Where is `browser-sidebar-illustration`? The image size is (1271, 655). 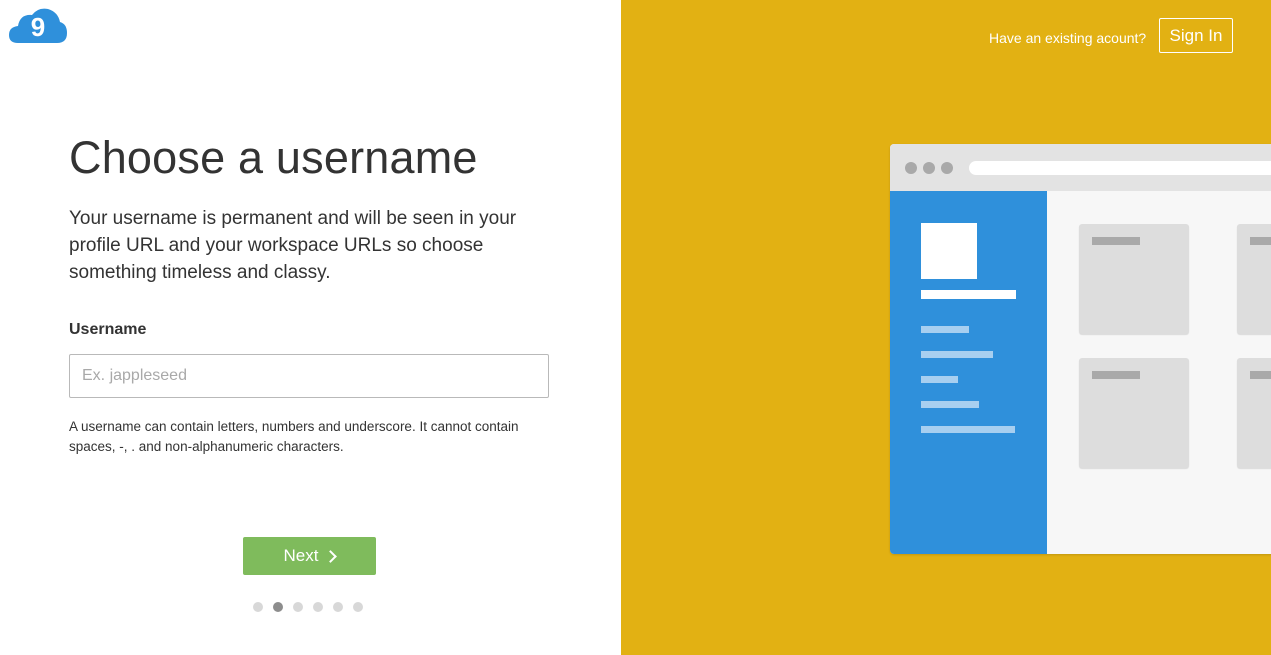
browser-sidebar-illustration is located at coordinates (968, 372).